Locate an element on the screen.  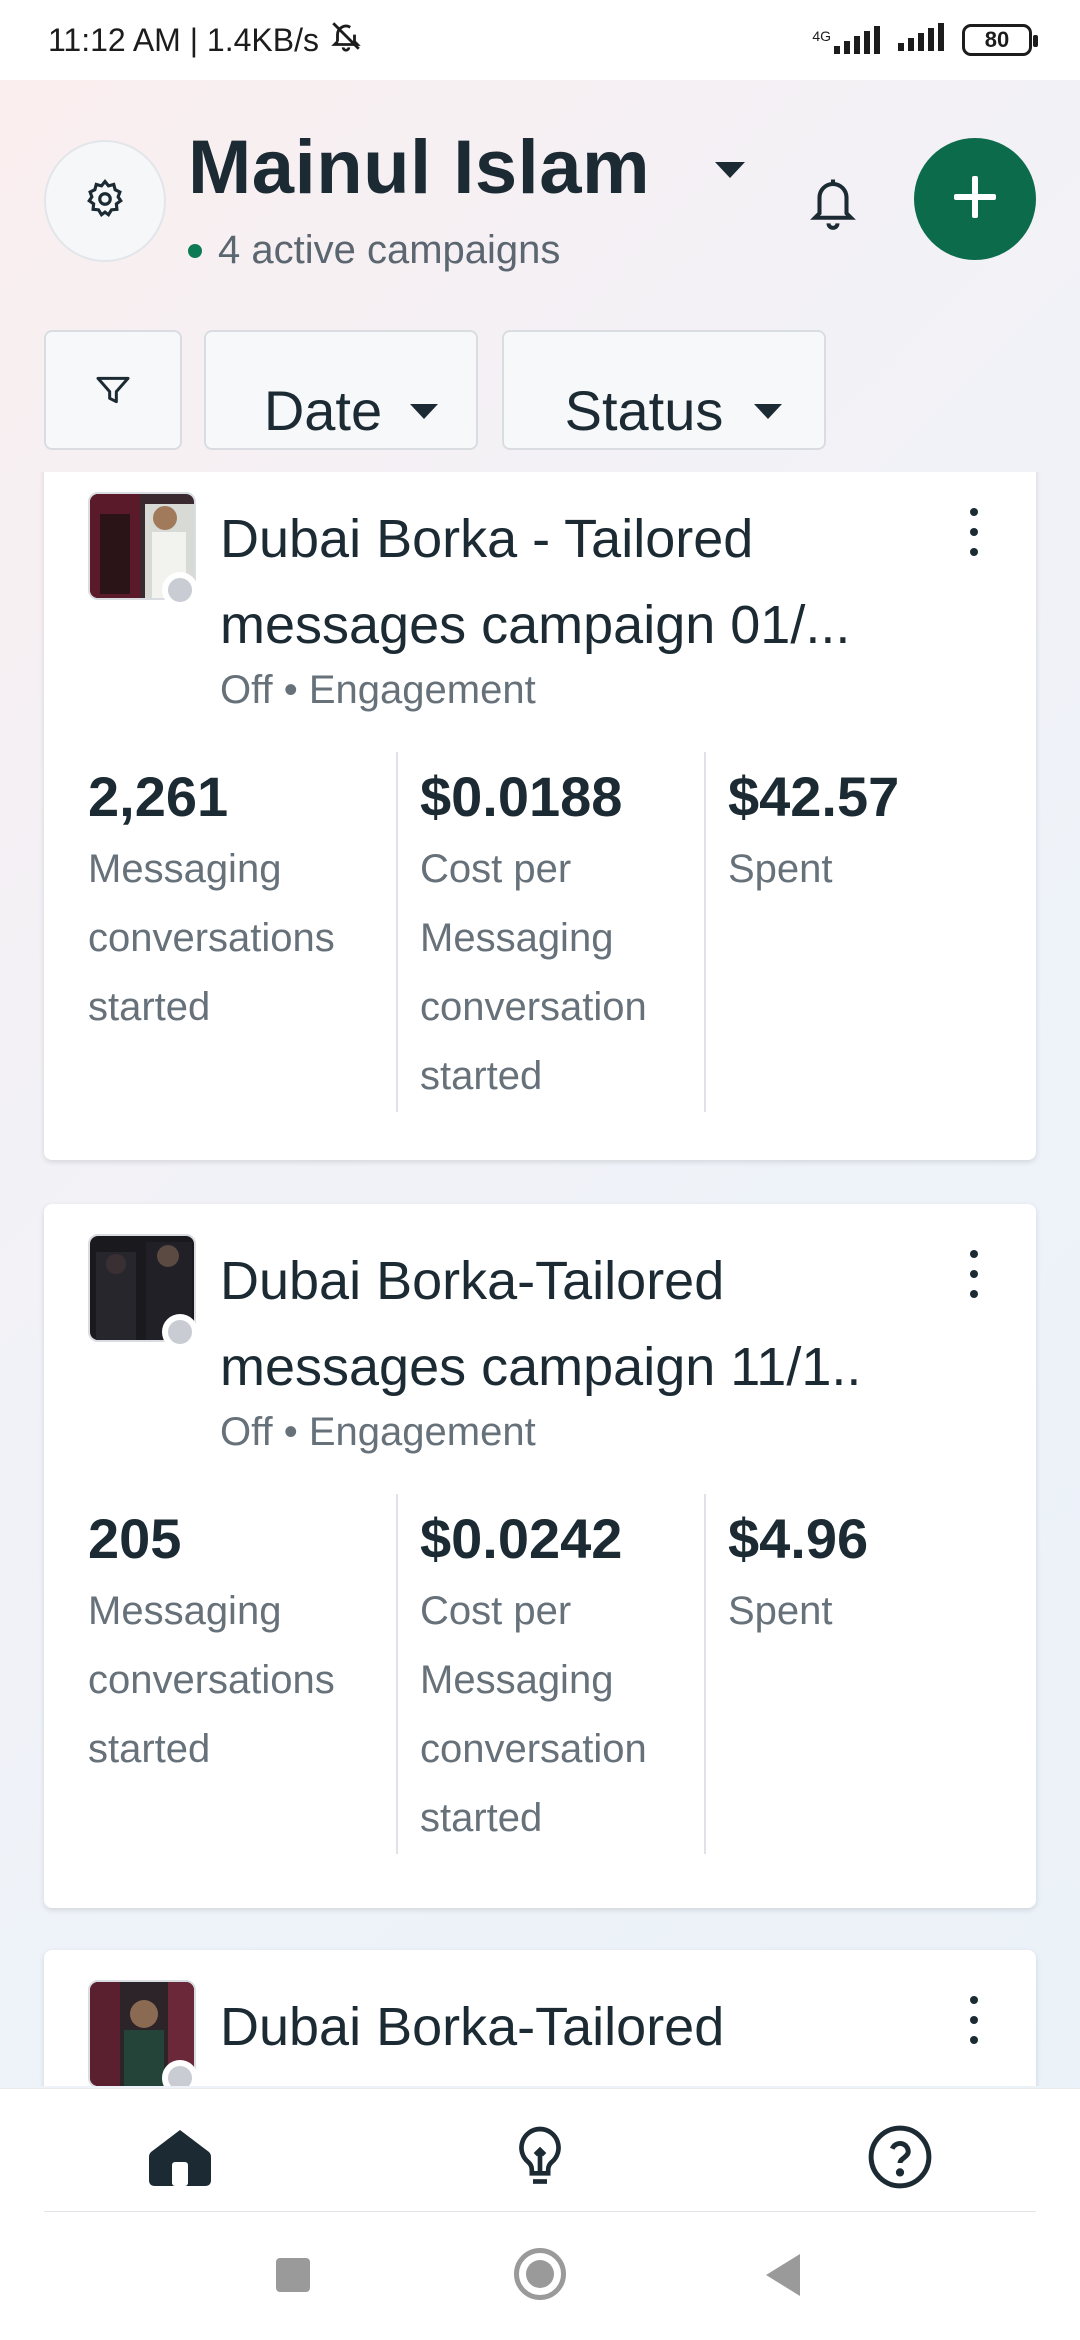
campaign-title: Dubai Borka-Tailored is located at coordinates (580, 2027).